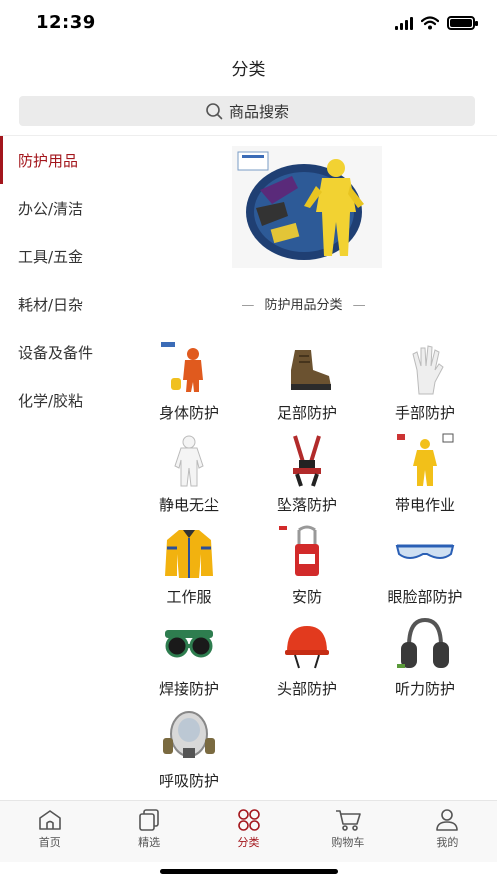  What do you see at coordinates (188, 689) in the screenshot?
I see `category-label: 焊接防护` at bounding box center [188, 689].